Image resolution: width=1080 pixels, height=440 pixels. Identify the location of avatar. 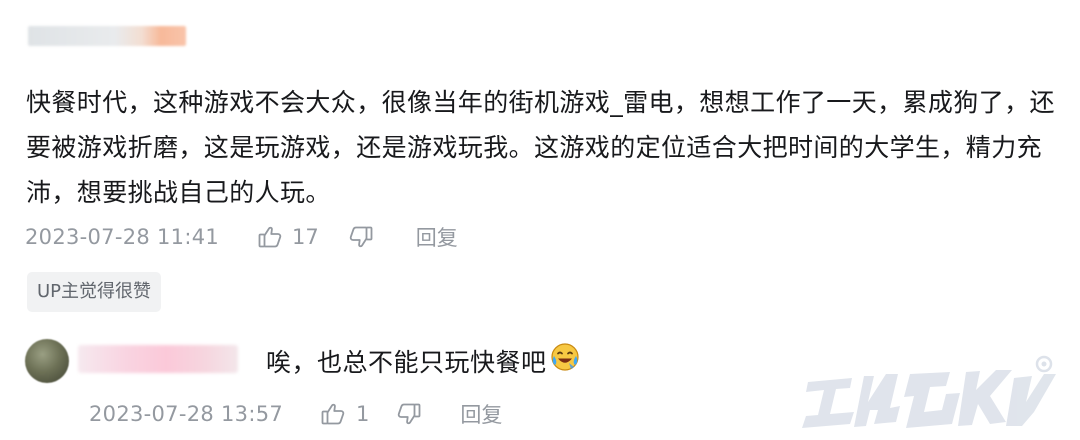
(47, 361).